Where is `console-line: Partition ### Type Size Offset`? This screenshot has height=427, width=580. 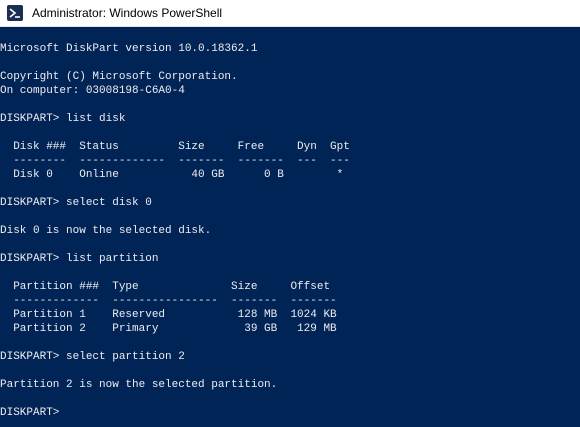
console-line: Partition ### Type Size Offset is located at coordinates (165, 287).